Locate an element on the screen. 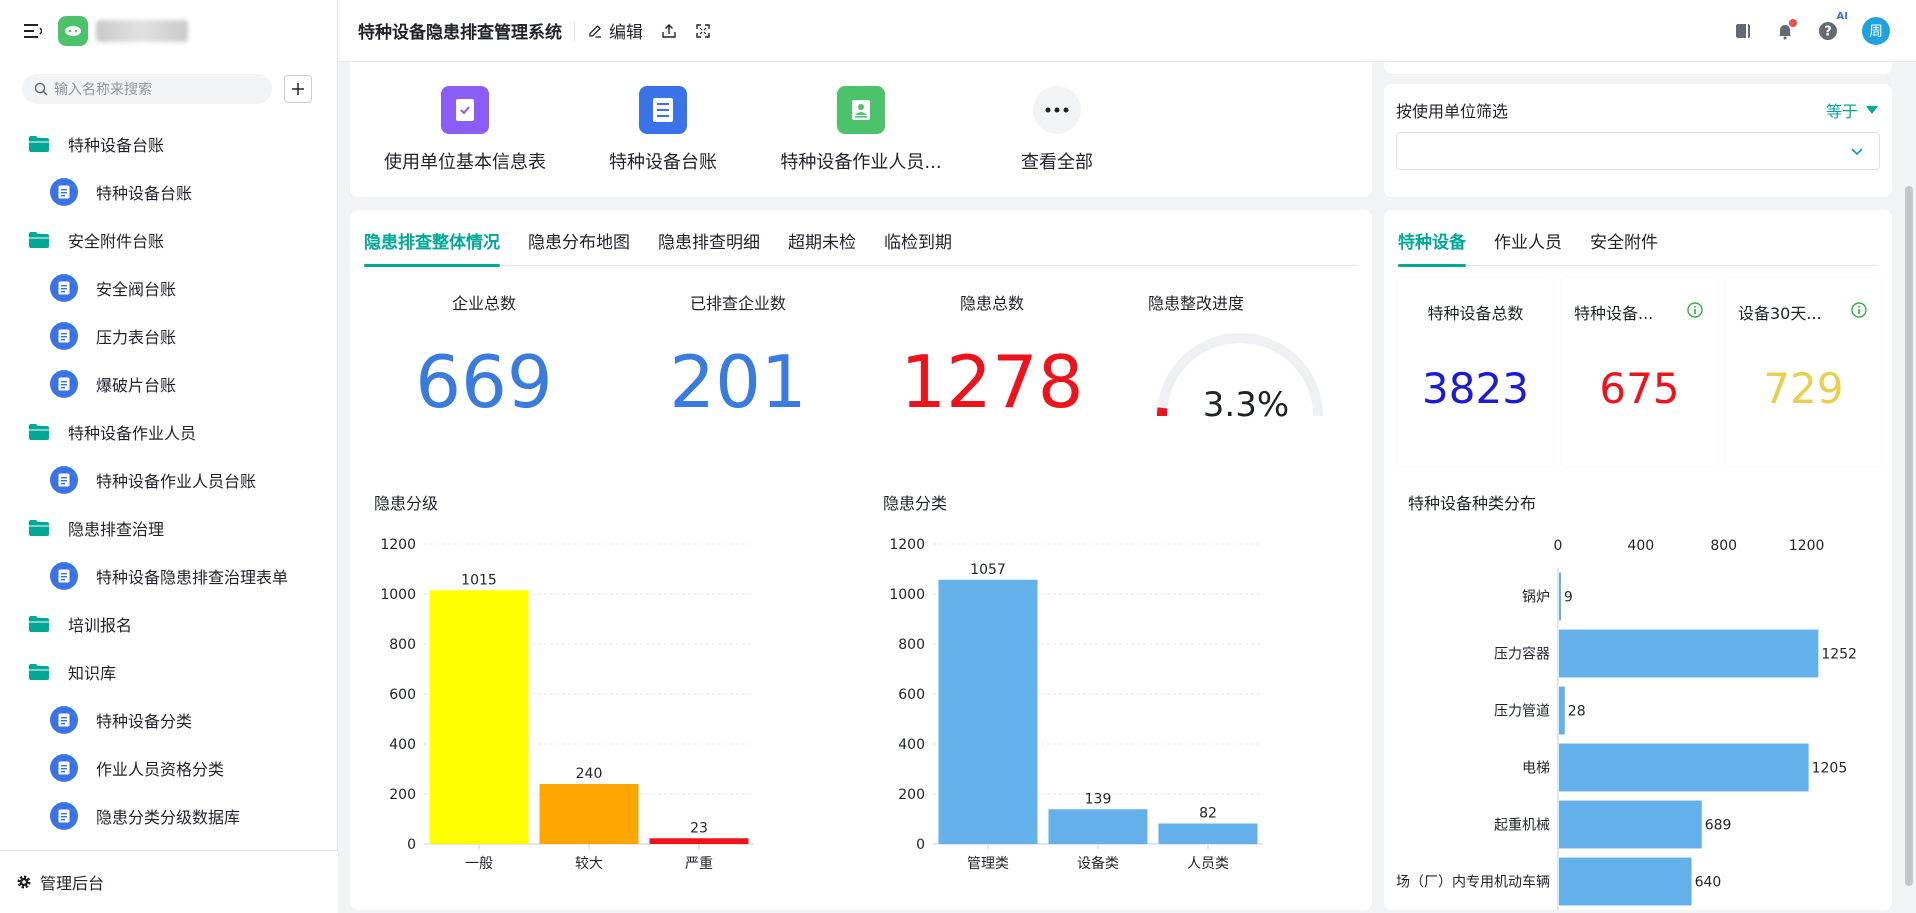 The image size is (1916, 913). gauge-chart: 3.3% is located at coordinates (1240, 379).